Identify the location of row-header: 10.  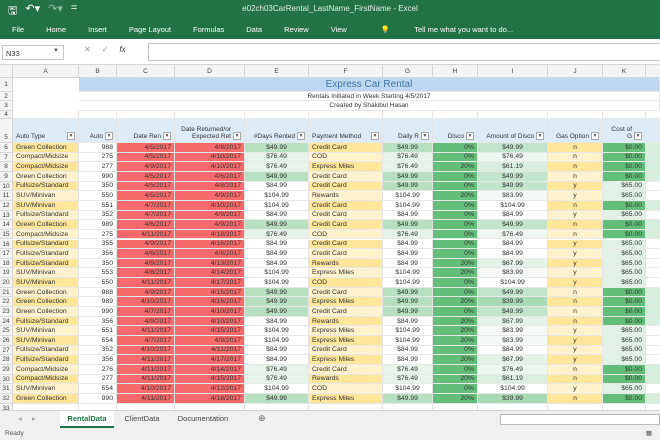
(6, 186).